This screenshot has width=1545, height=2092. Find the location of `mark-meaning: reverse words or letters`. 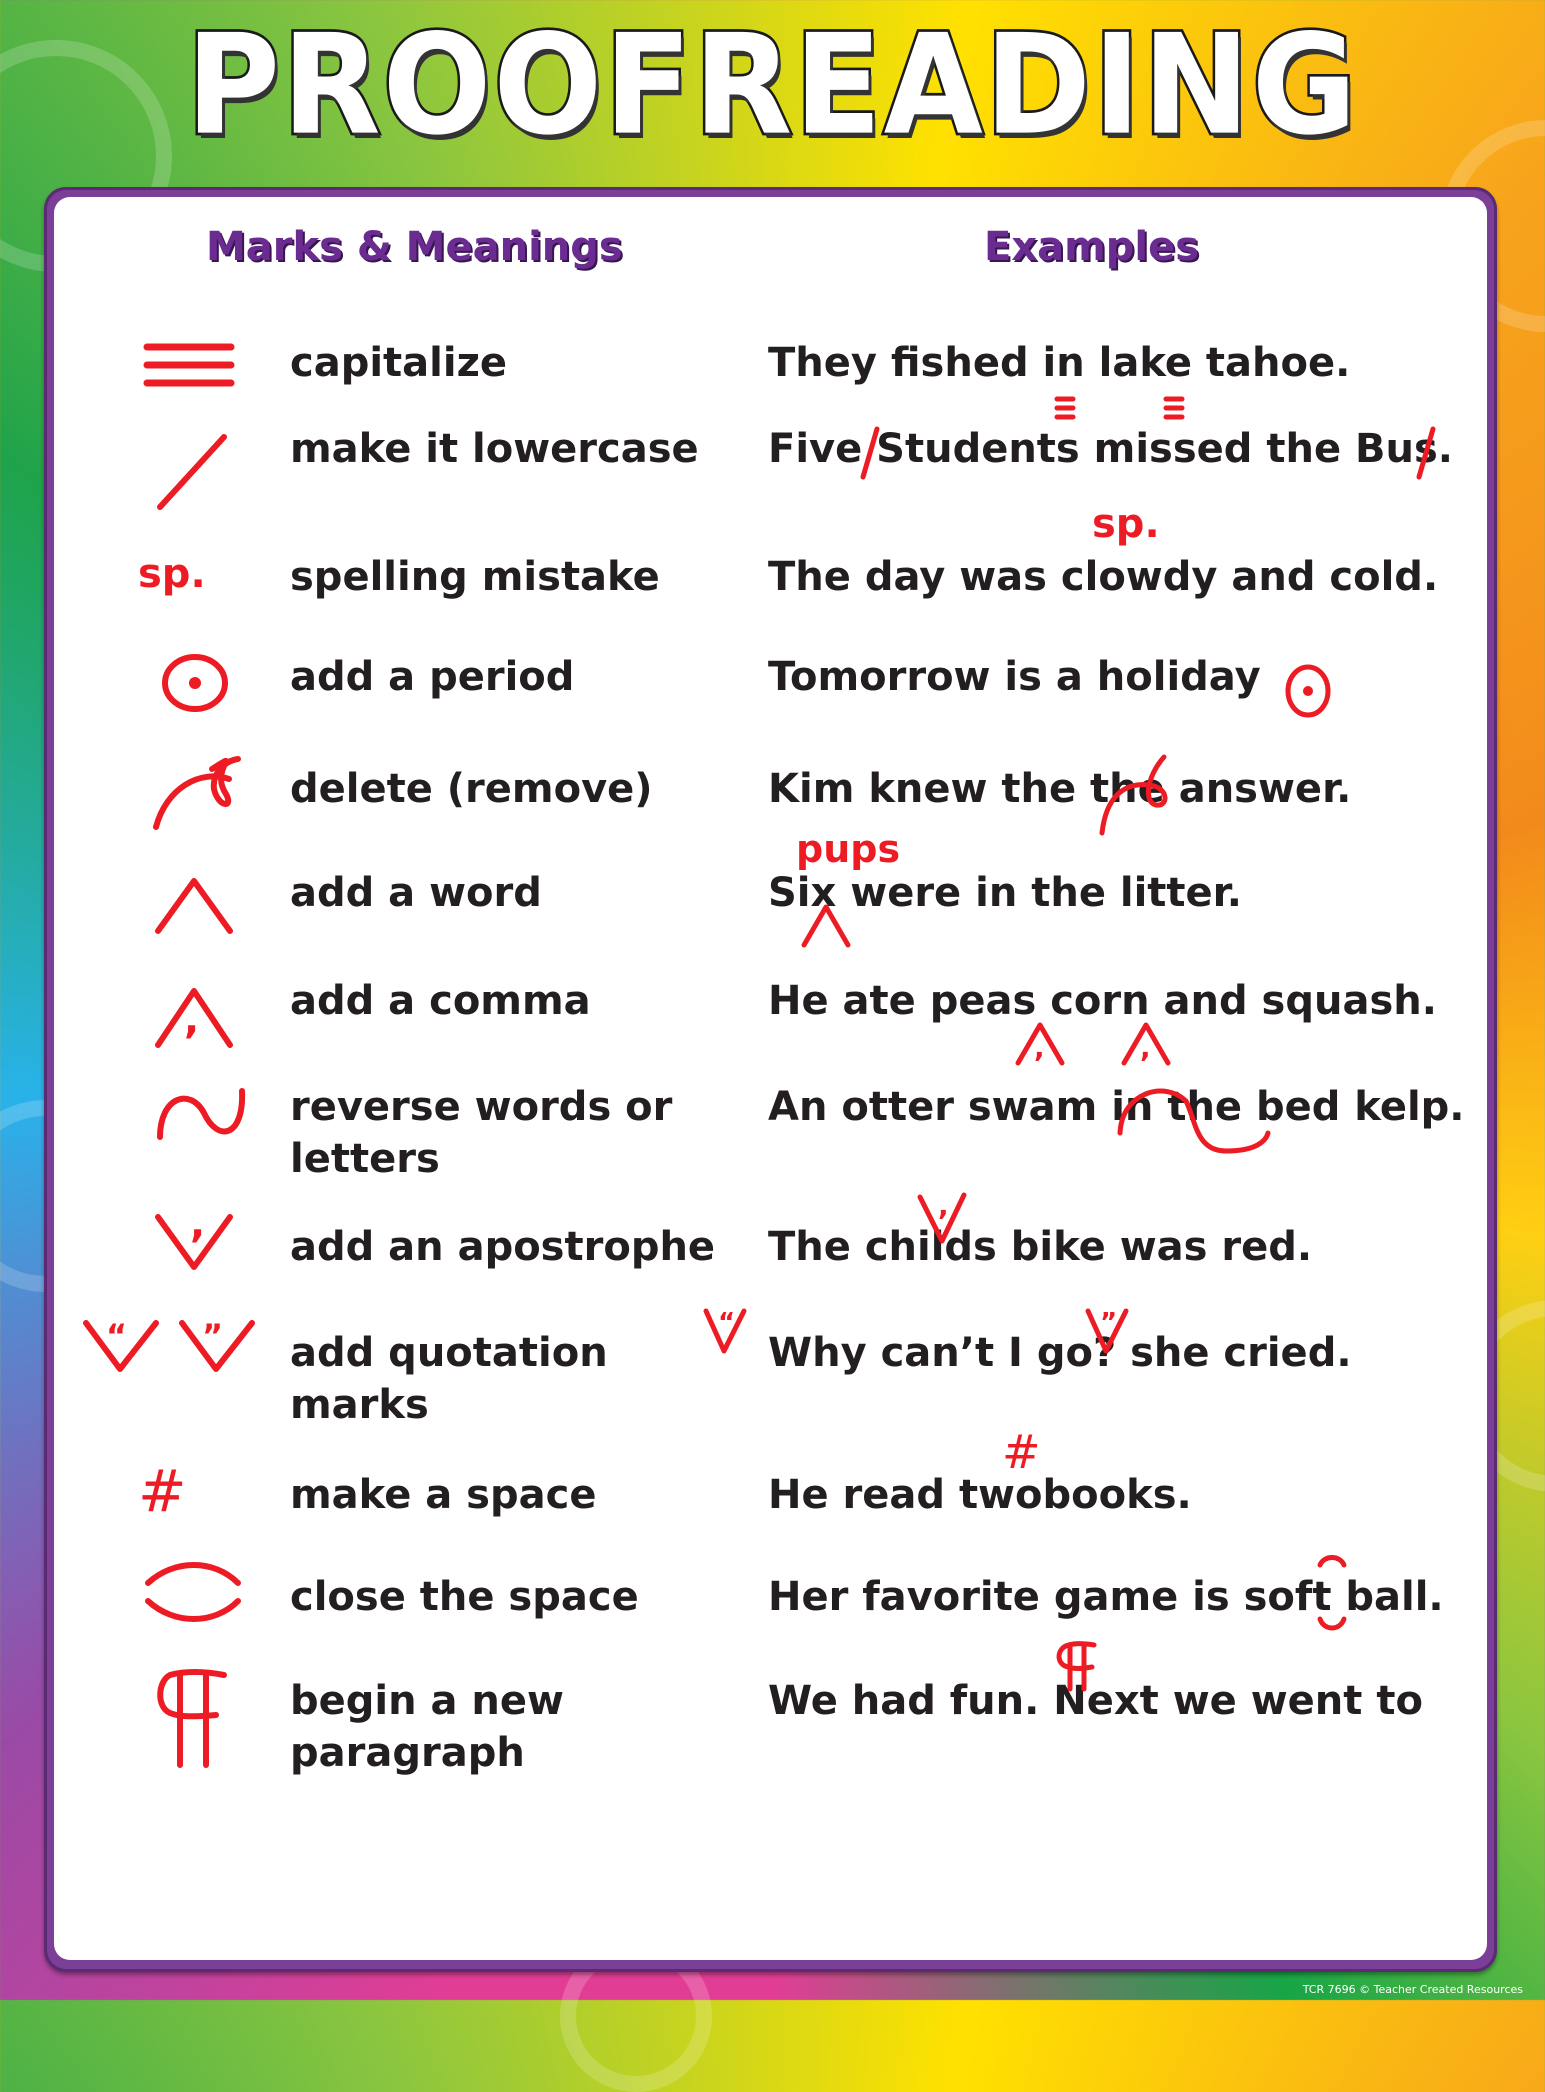

mark-meaning: reverse words or letters is located at coordinates (481, 1133).